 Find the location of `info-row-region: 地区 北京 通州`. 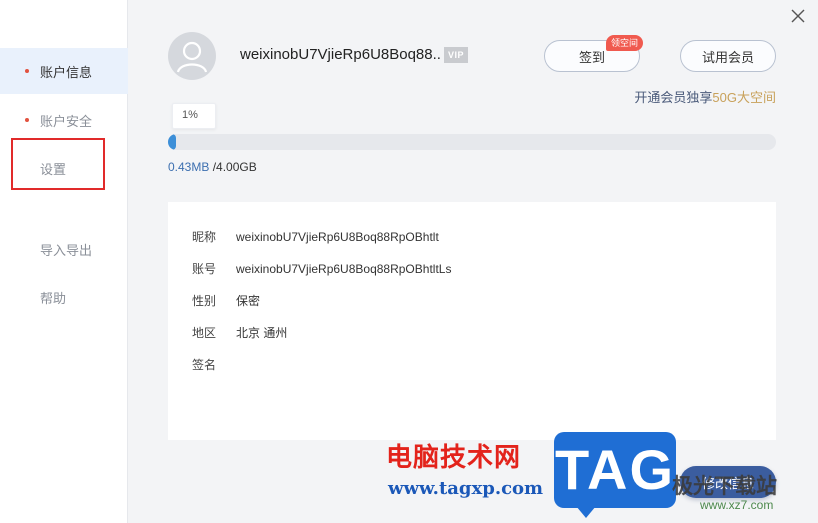

info-row-region: 地区 北京 通州 is located at coordinates (239, 332).